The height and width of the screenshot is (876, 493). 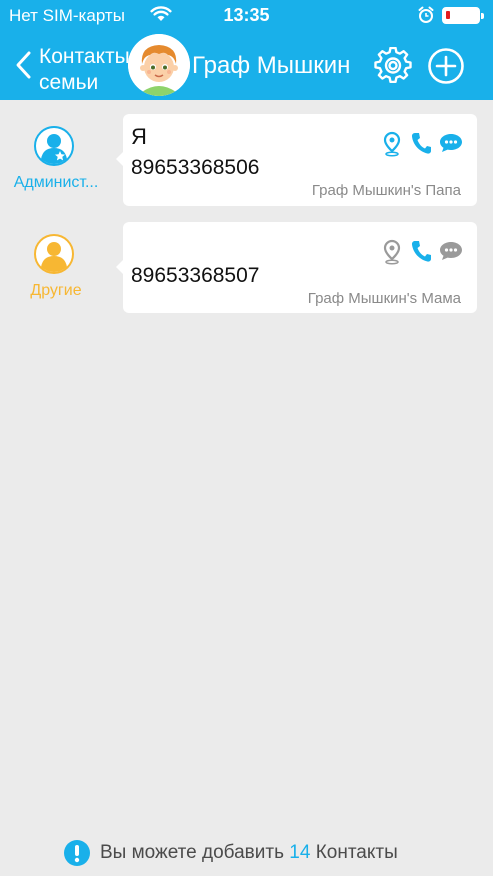 I want to click on footer-message: Вы можете добавить 14 Контакты, so click(x=249, y=853).